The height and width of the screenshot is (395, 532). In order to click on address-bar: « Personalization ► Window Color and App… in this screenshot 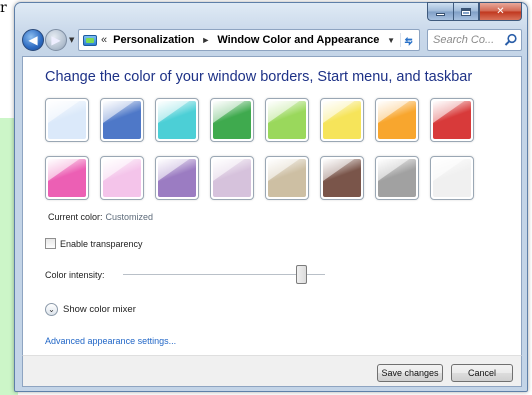, I will do `click(249, 40)`.